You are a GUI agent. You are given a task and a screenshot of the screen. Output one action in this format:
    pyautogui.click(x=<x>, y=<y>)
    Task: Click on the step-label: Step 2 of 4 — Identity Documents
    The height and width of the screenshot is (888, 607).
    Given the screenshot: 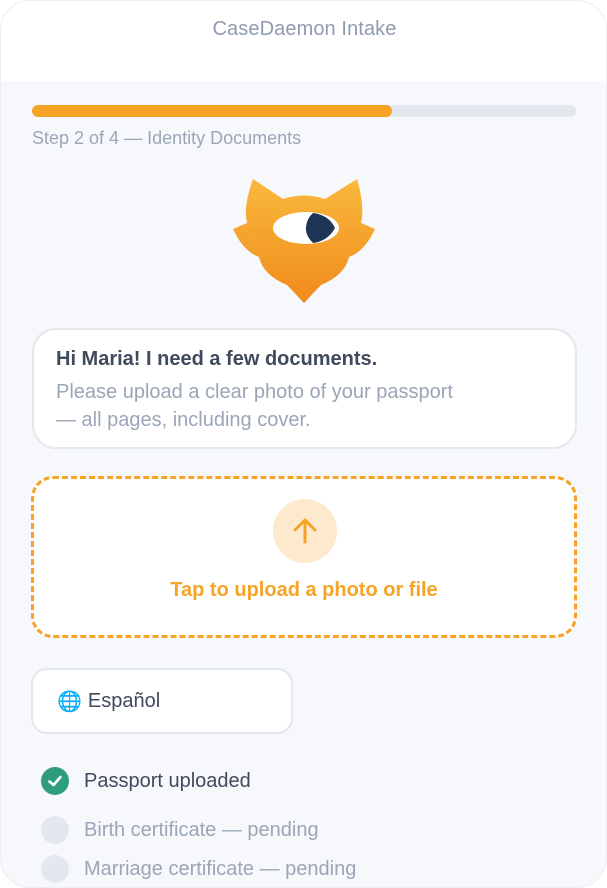 What is the action you would take?
    pyautogui.click(x=167, y=138)
    